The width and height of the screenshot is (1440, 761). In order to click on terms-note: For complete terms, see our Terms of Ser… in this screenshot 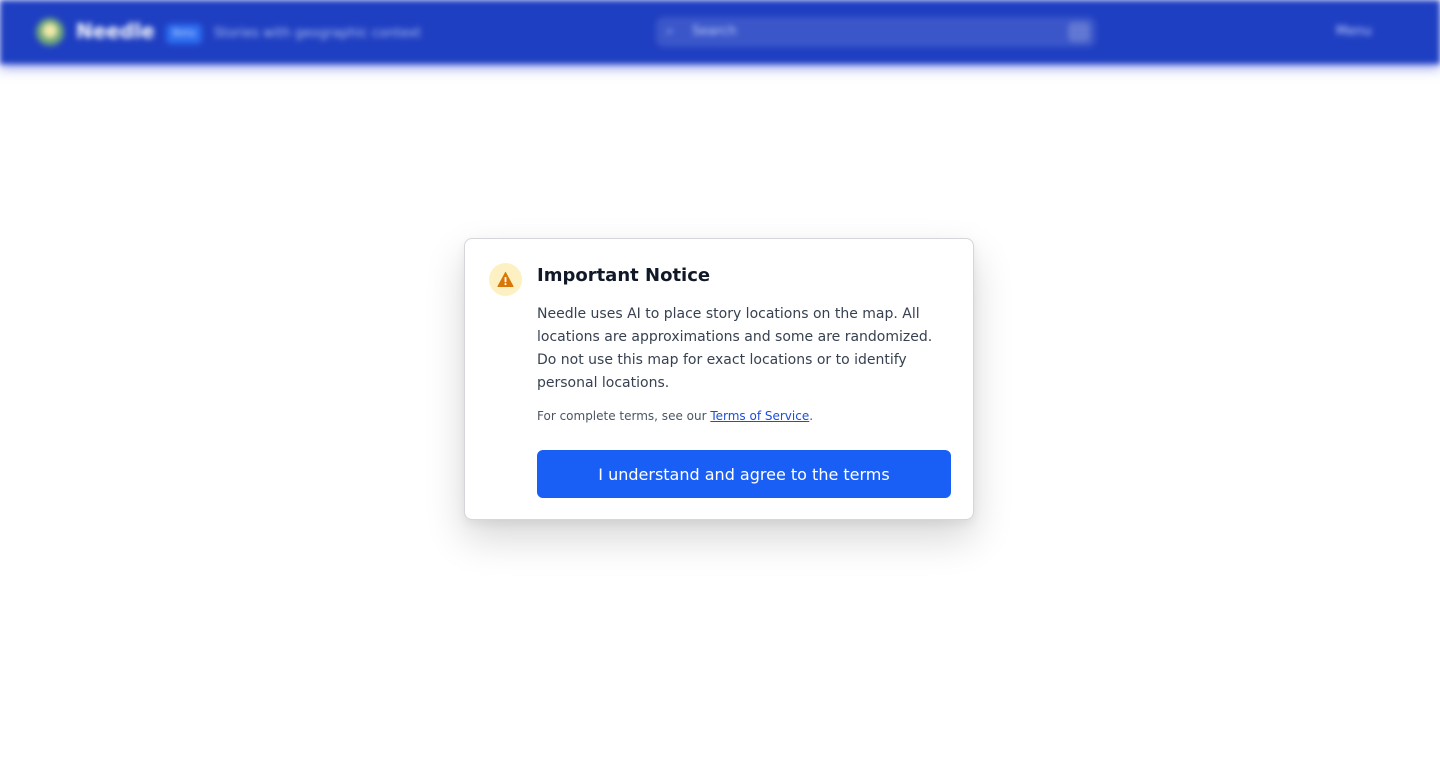, I will do `click(675, 416)`.